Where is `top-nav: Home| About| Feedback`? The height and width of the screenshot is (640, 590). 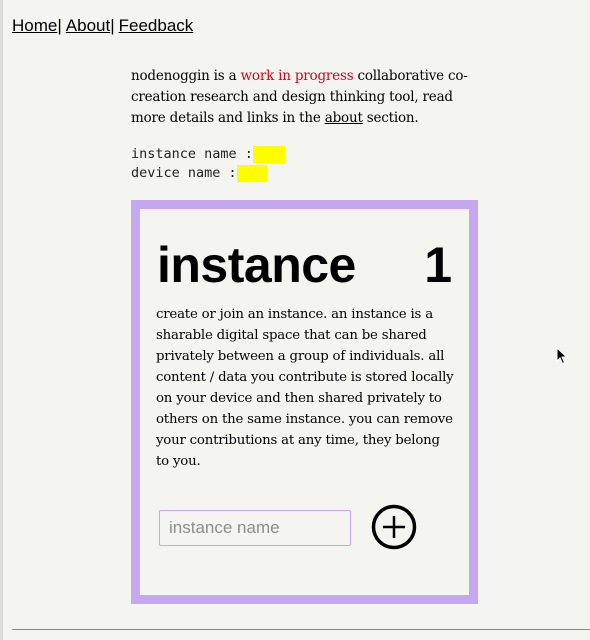 top-nav: Home| About| Feedback is located at coordinates (102, 26).